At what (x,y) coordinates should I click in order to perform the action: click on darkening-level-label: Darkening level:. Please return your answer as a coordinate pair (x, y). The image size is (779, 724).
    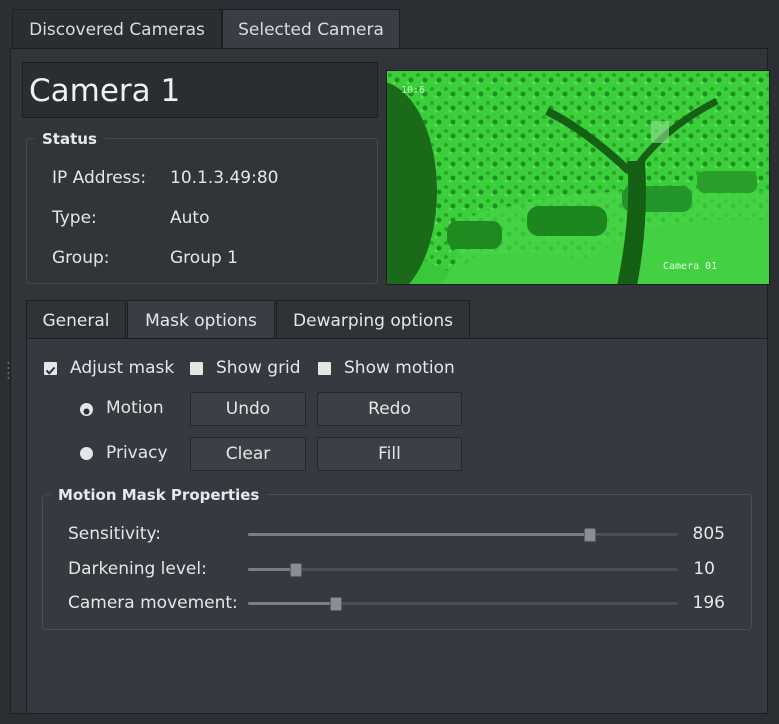
    Looking at the image, I should click on (137, 569).